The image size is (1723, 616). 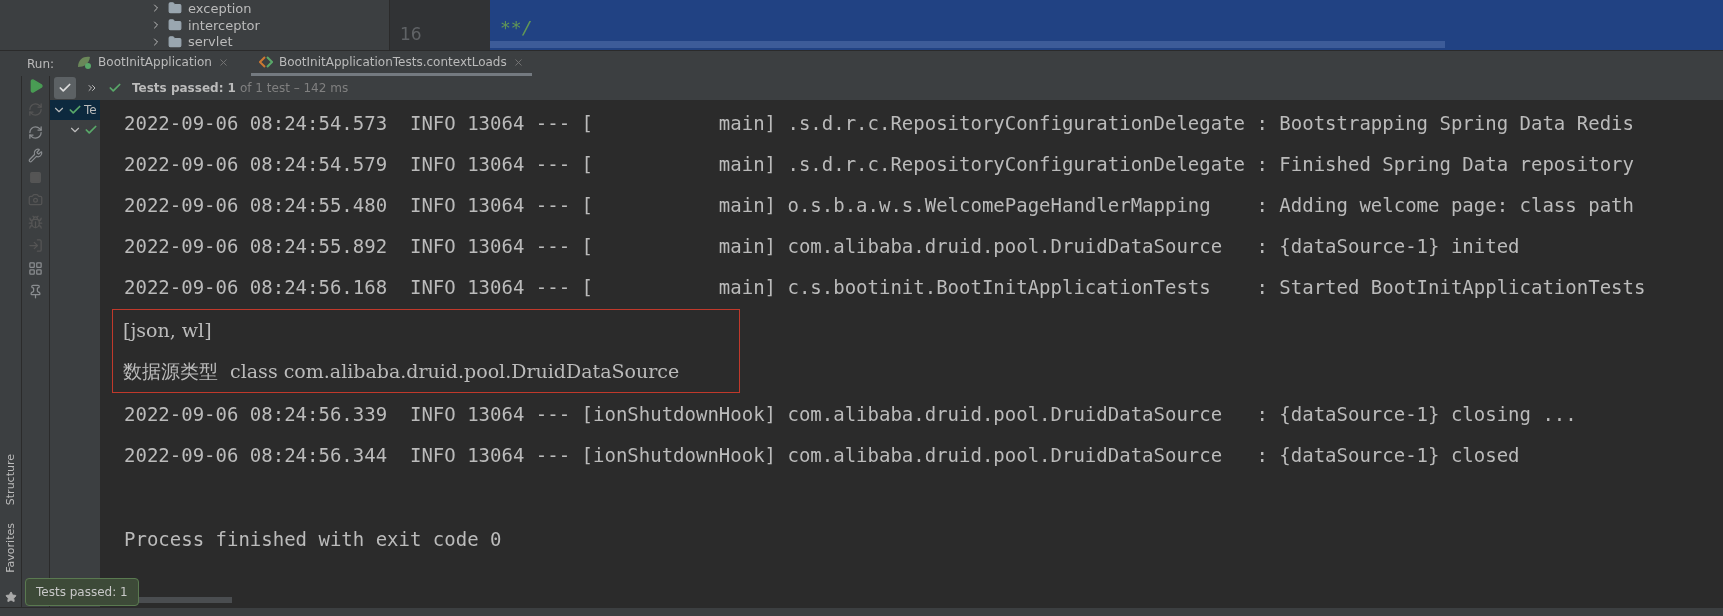 What do you see at coordinates (92, 88) in the screenshot?
I see `more-icon` at bounding box center [92, 88].